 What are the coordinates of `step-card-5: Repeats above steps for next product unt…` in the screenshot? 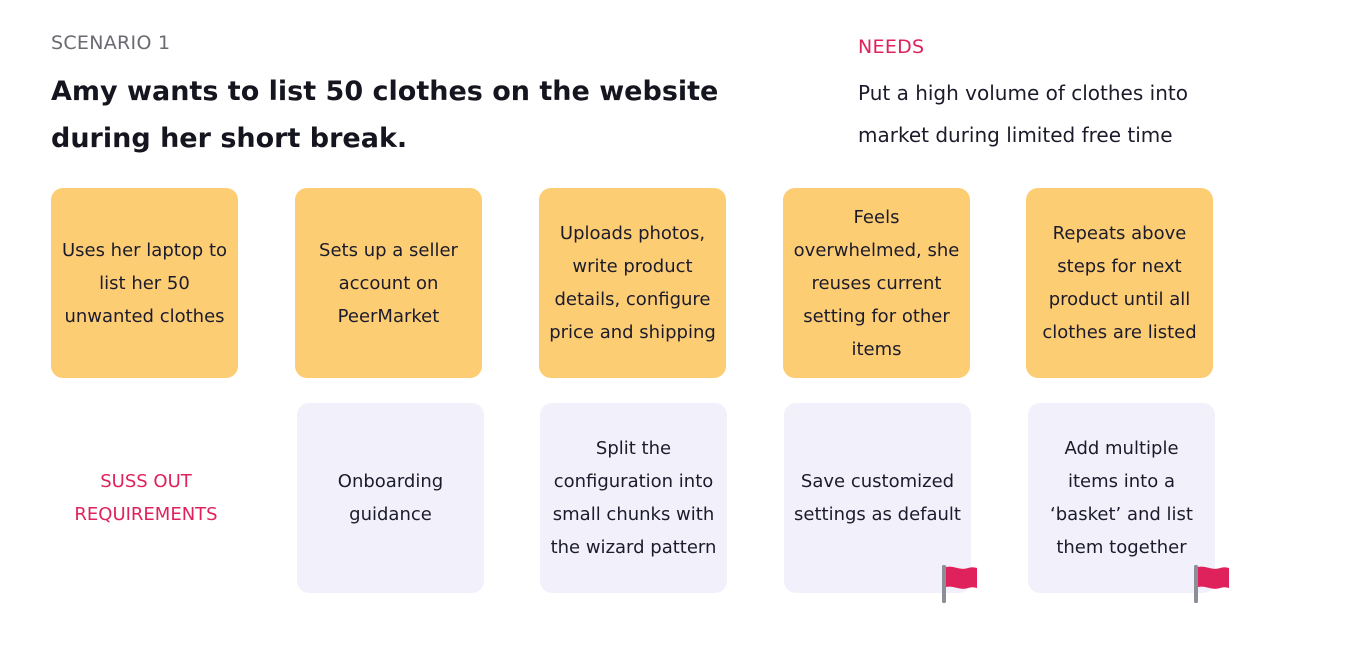 It's located at (1119, 283).